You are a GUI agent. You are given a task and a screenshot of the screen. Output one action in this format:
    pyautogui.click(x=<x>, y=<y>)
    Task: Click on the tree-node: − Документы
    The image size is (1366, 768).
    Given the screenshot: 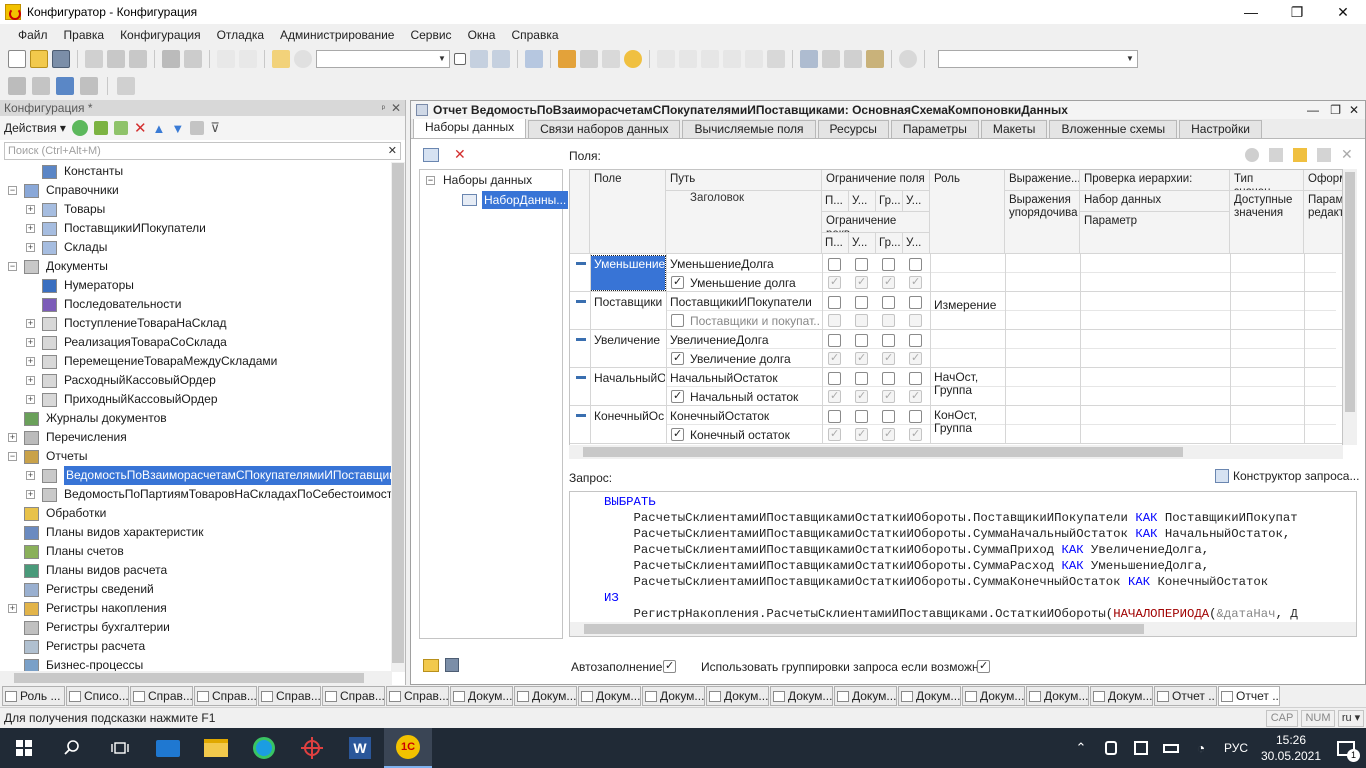 What is the action you would take?
    pyautogui.click(x=58, y=266)
    